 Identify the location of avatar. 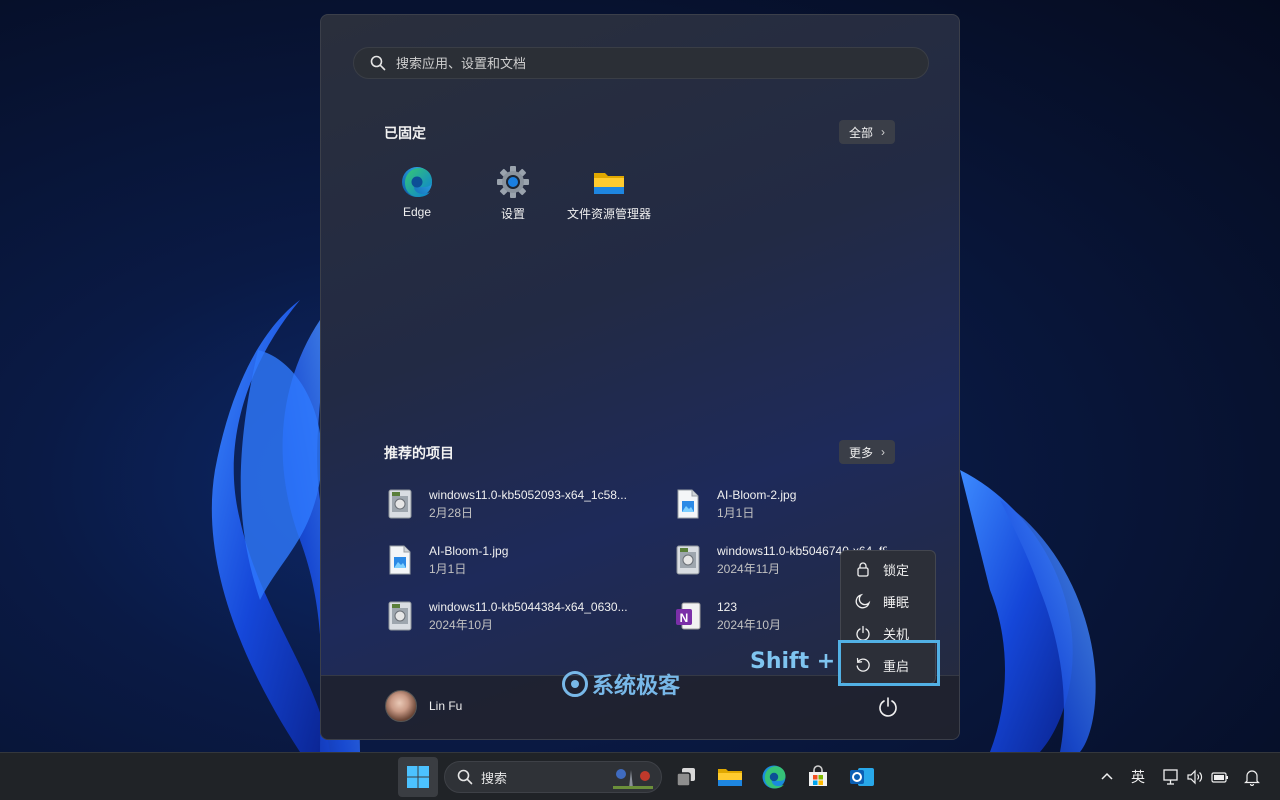
(401, 706).